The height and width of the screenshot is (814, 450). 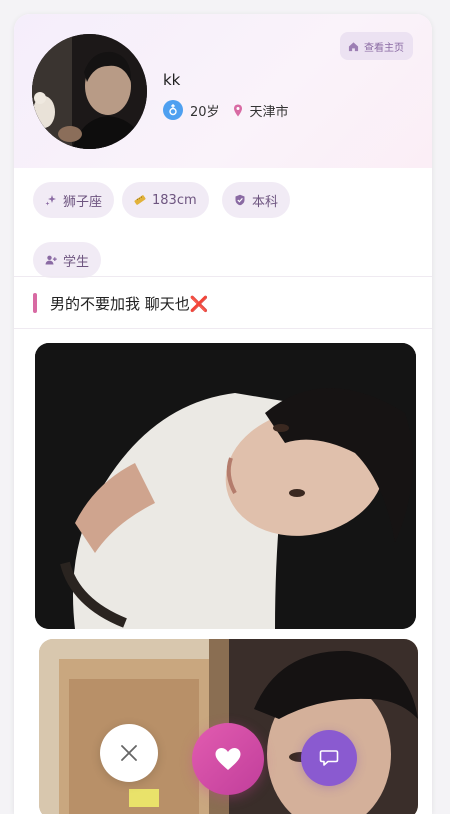 I want to click on dislike-button, so click(x=129, y=753).